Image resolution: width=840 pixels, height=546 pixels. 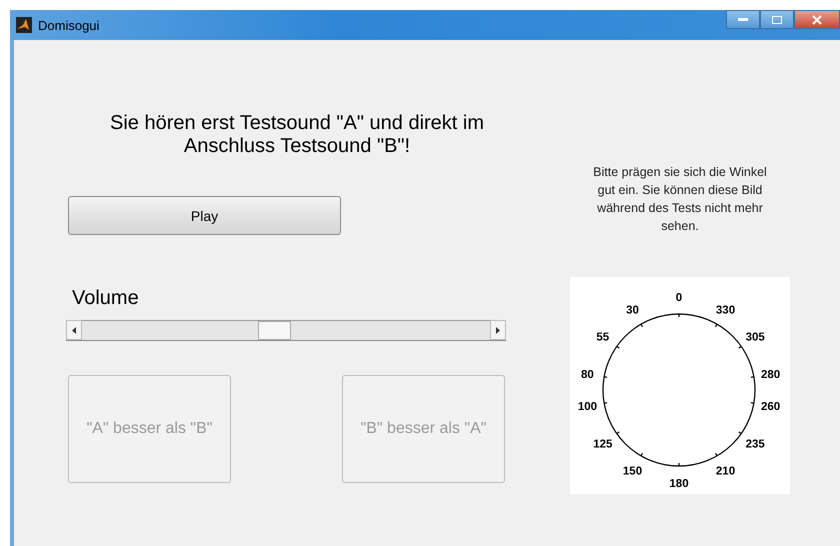 I want to click on maximize-button, so click(x=777, y=19).